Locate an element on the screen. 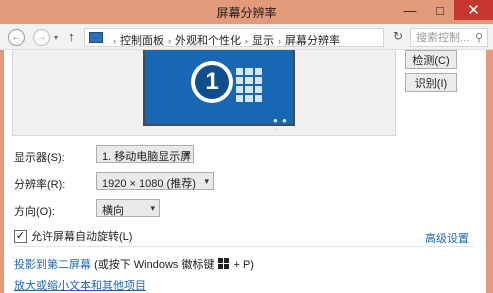 This screenshot has width=493, height=293. address-bar: ← → ▾ ↑ ›控制面板›外观和个性化›显示›屏幕分辨率 ▾ ↻ ⚲ is located at coordinates (246, 37).